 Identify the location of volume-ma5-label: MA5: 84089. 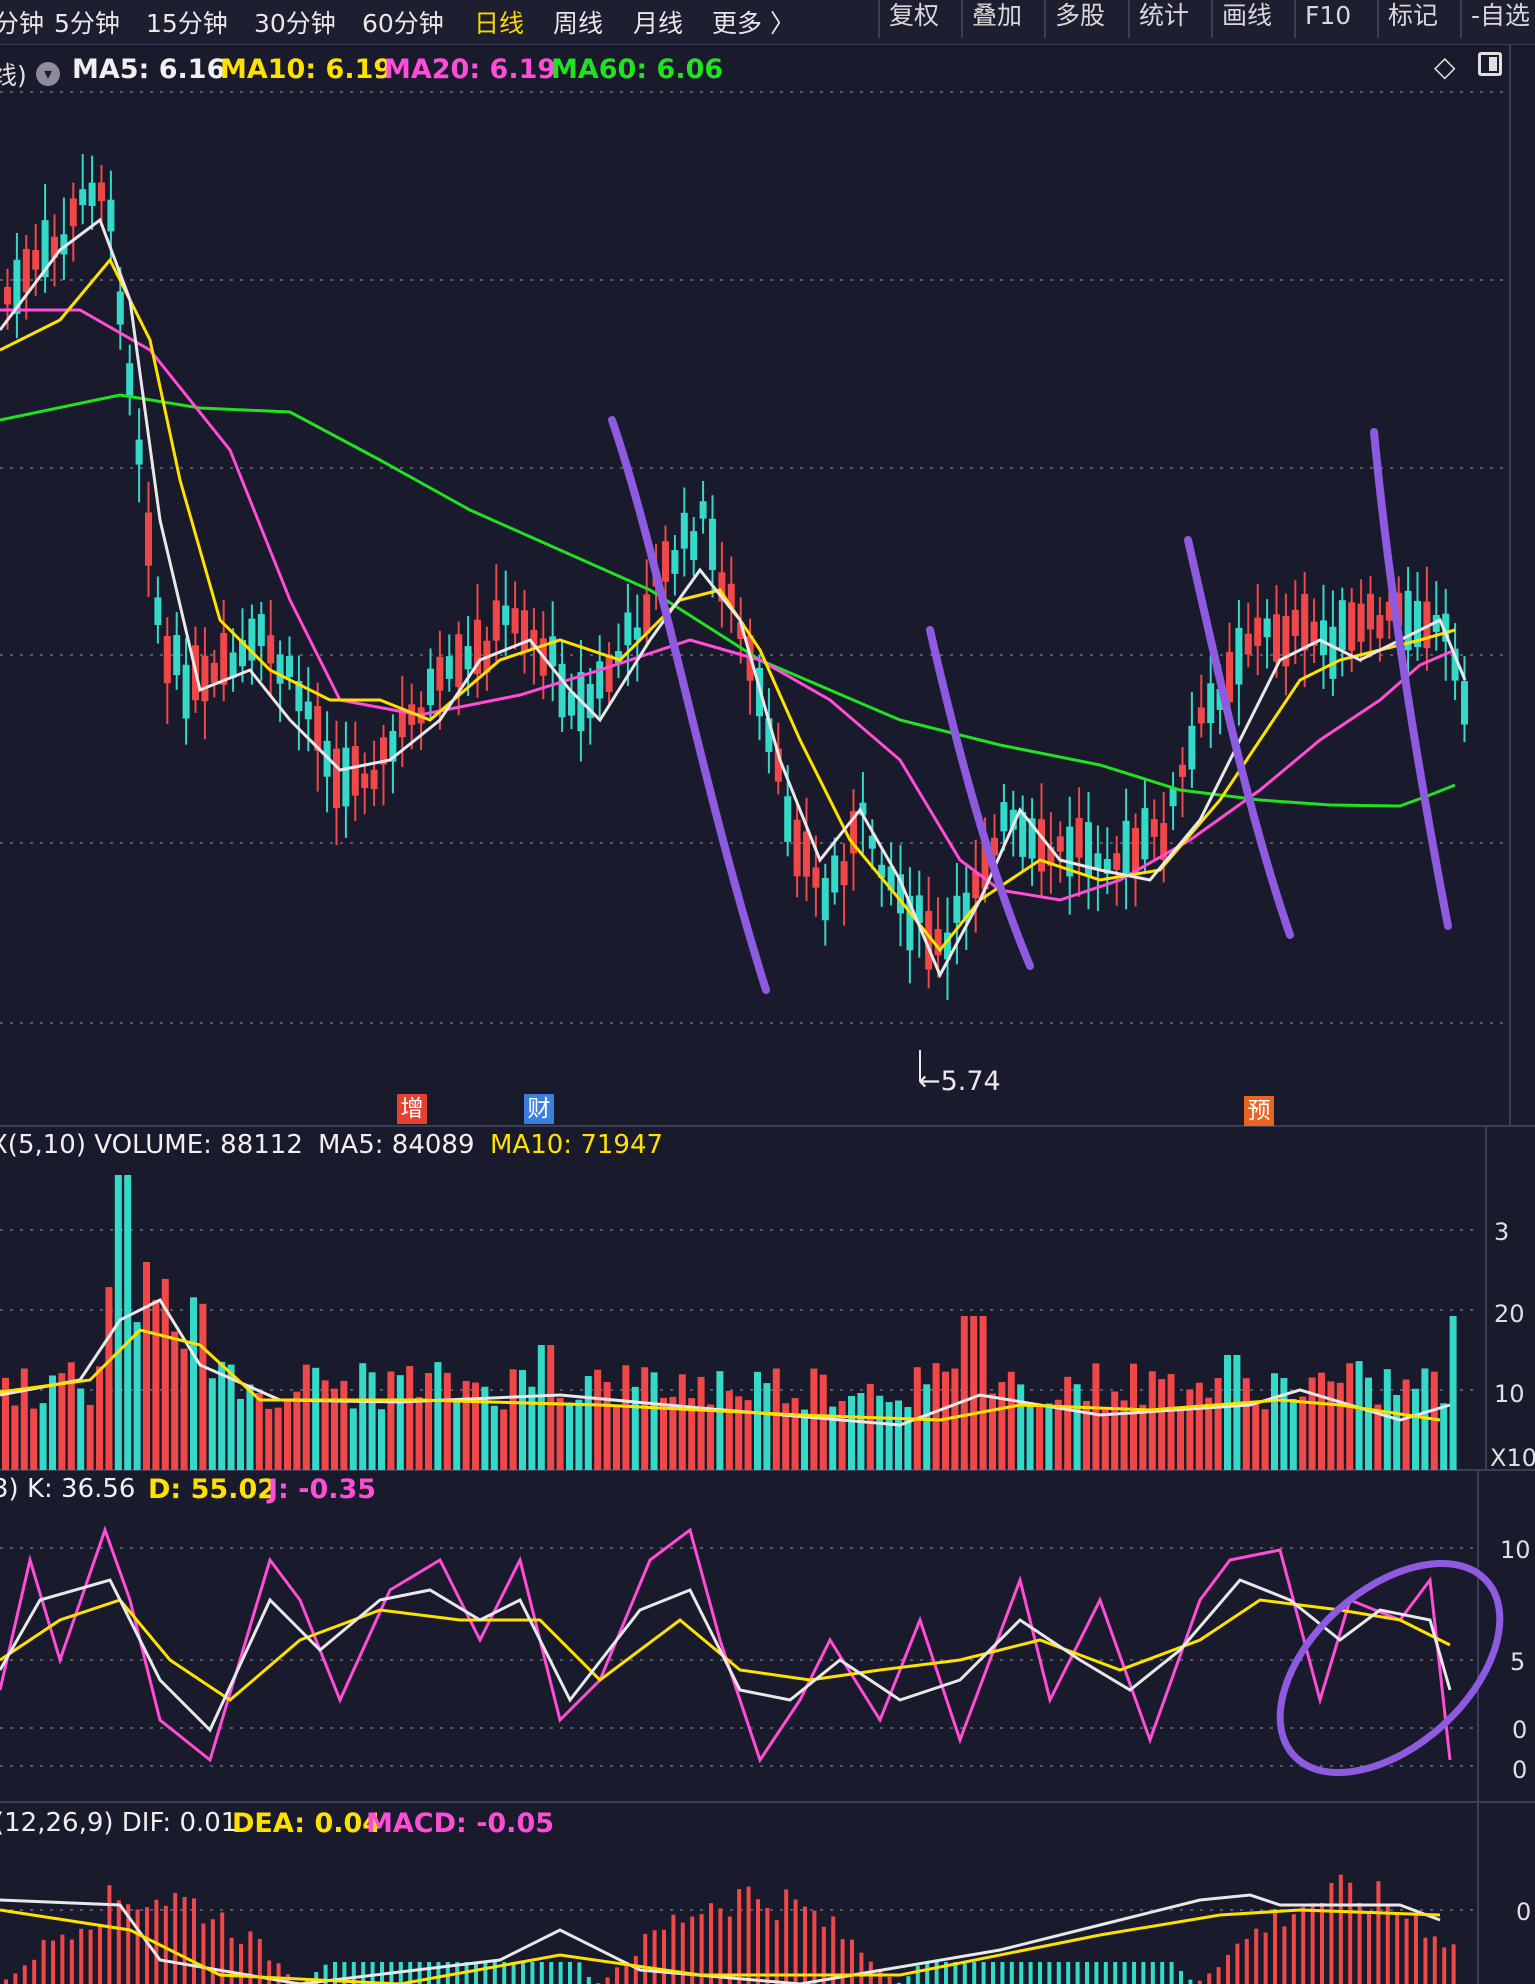
(396, 1145).